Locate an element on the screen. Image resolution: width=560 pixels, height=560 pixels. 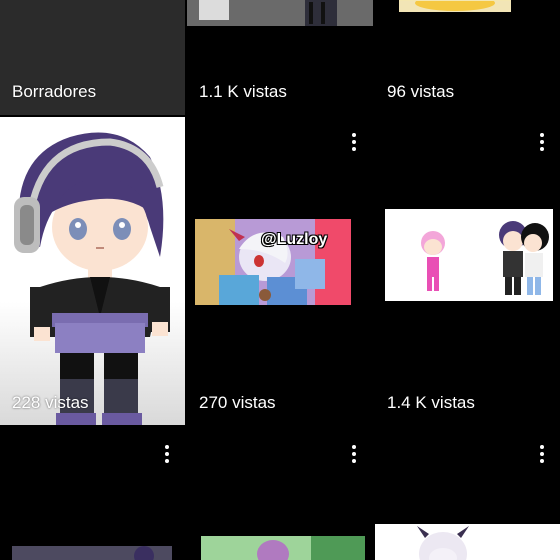
view-count: 270 vistas is located at coordinates (237, 402).